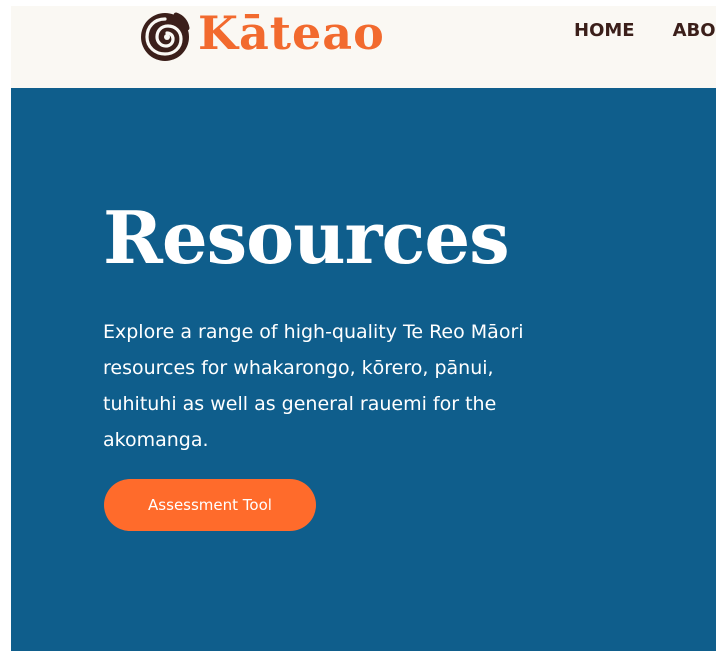 The width and height of the screenshot is (716, 651). I want to click on brand-name: Kāteao, so click(291, 33).